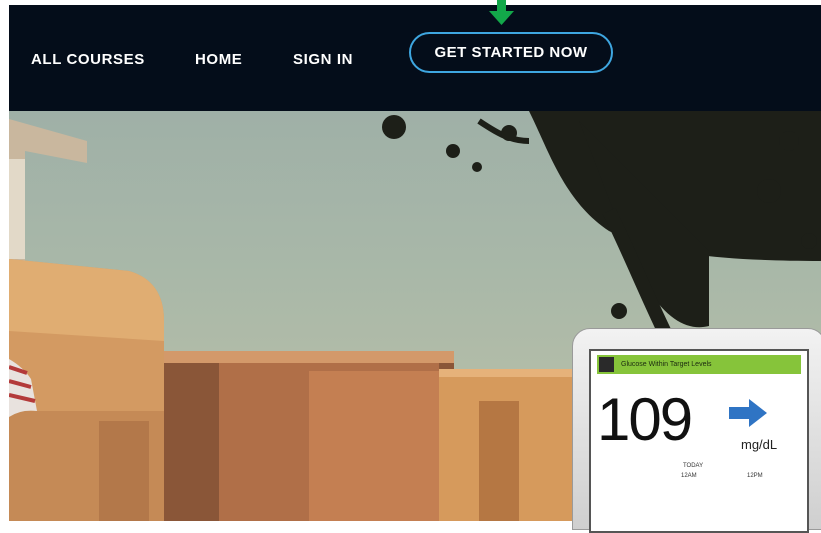 Image resolution: width=821 pixels, height=533 pixels. What do you see at coordinates (323, 59) in the screenshot?
I see `nav-link-sign-in: SIGN IN` at bounding box center [323, 59].